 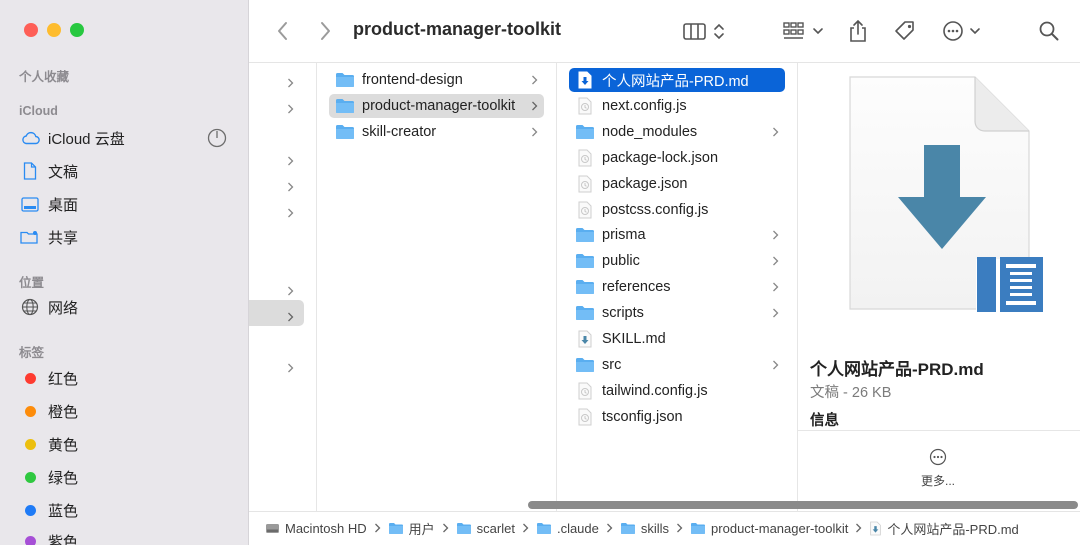 I want to click on shared-folder-icon, so click(x=30, y=237).